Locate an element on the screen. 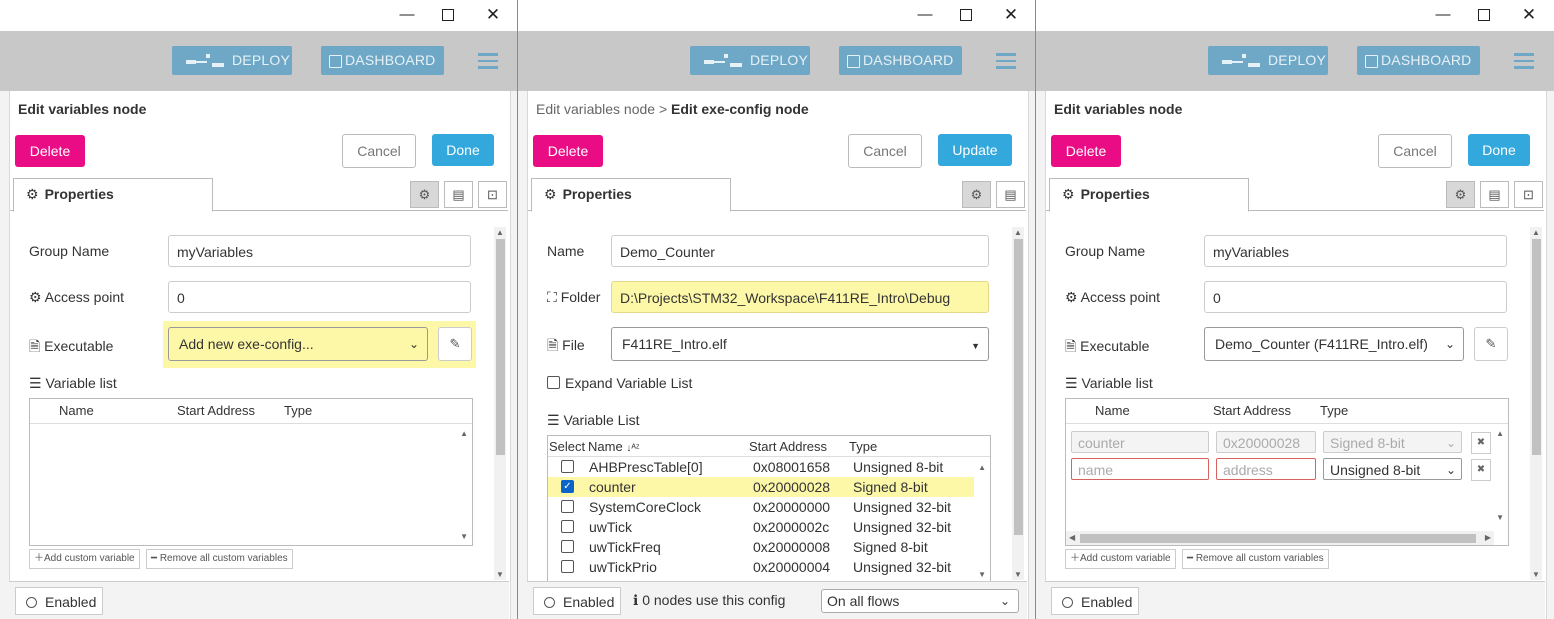  horizontal-scrollbar: ◀ ▶ is located at coordinates (1280, 538).